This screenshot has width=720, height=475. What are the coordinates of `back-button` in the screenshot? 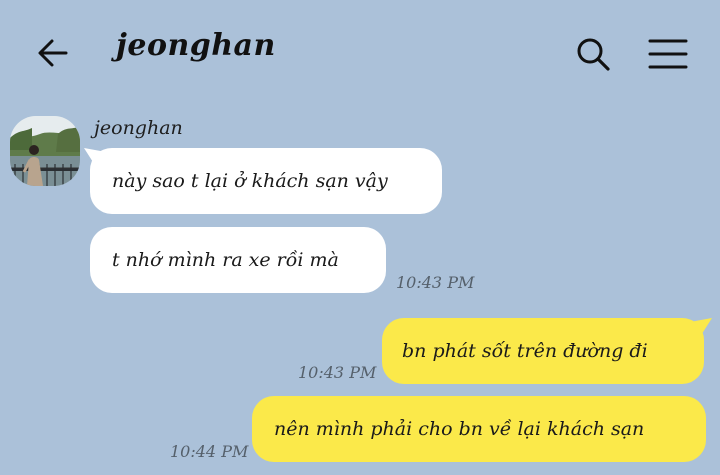 It's located at (54, 54).